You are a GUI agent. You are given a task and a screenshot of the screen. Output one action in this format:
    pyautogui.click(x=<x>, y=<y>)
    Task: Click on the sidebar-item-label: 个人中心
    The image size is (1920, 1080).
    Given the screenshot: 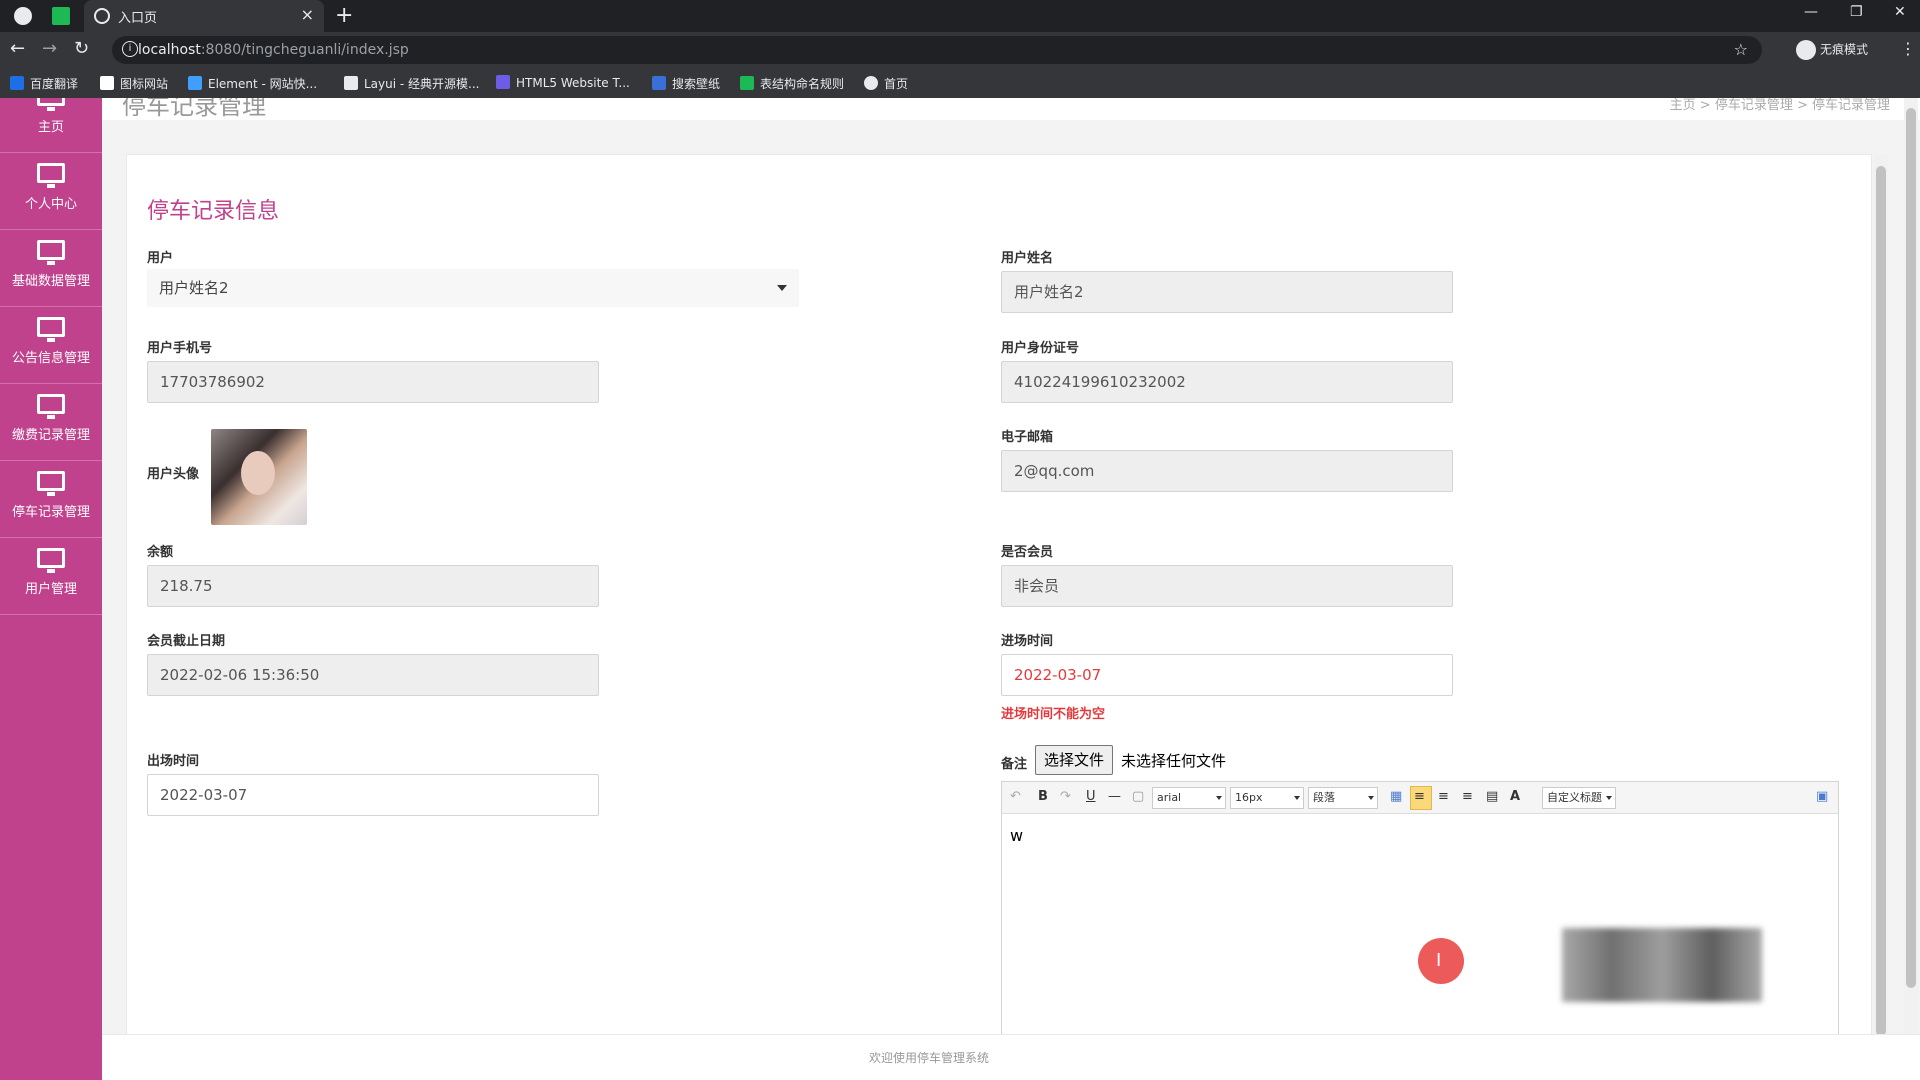 What is the action you would take?
    pyautogui.click(x=50, y=204)
    